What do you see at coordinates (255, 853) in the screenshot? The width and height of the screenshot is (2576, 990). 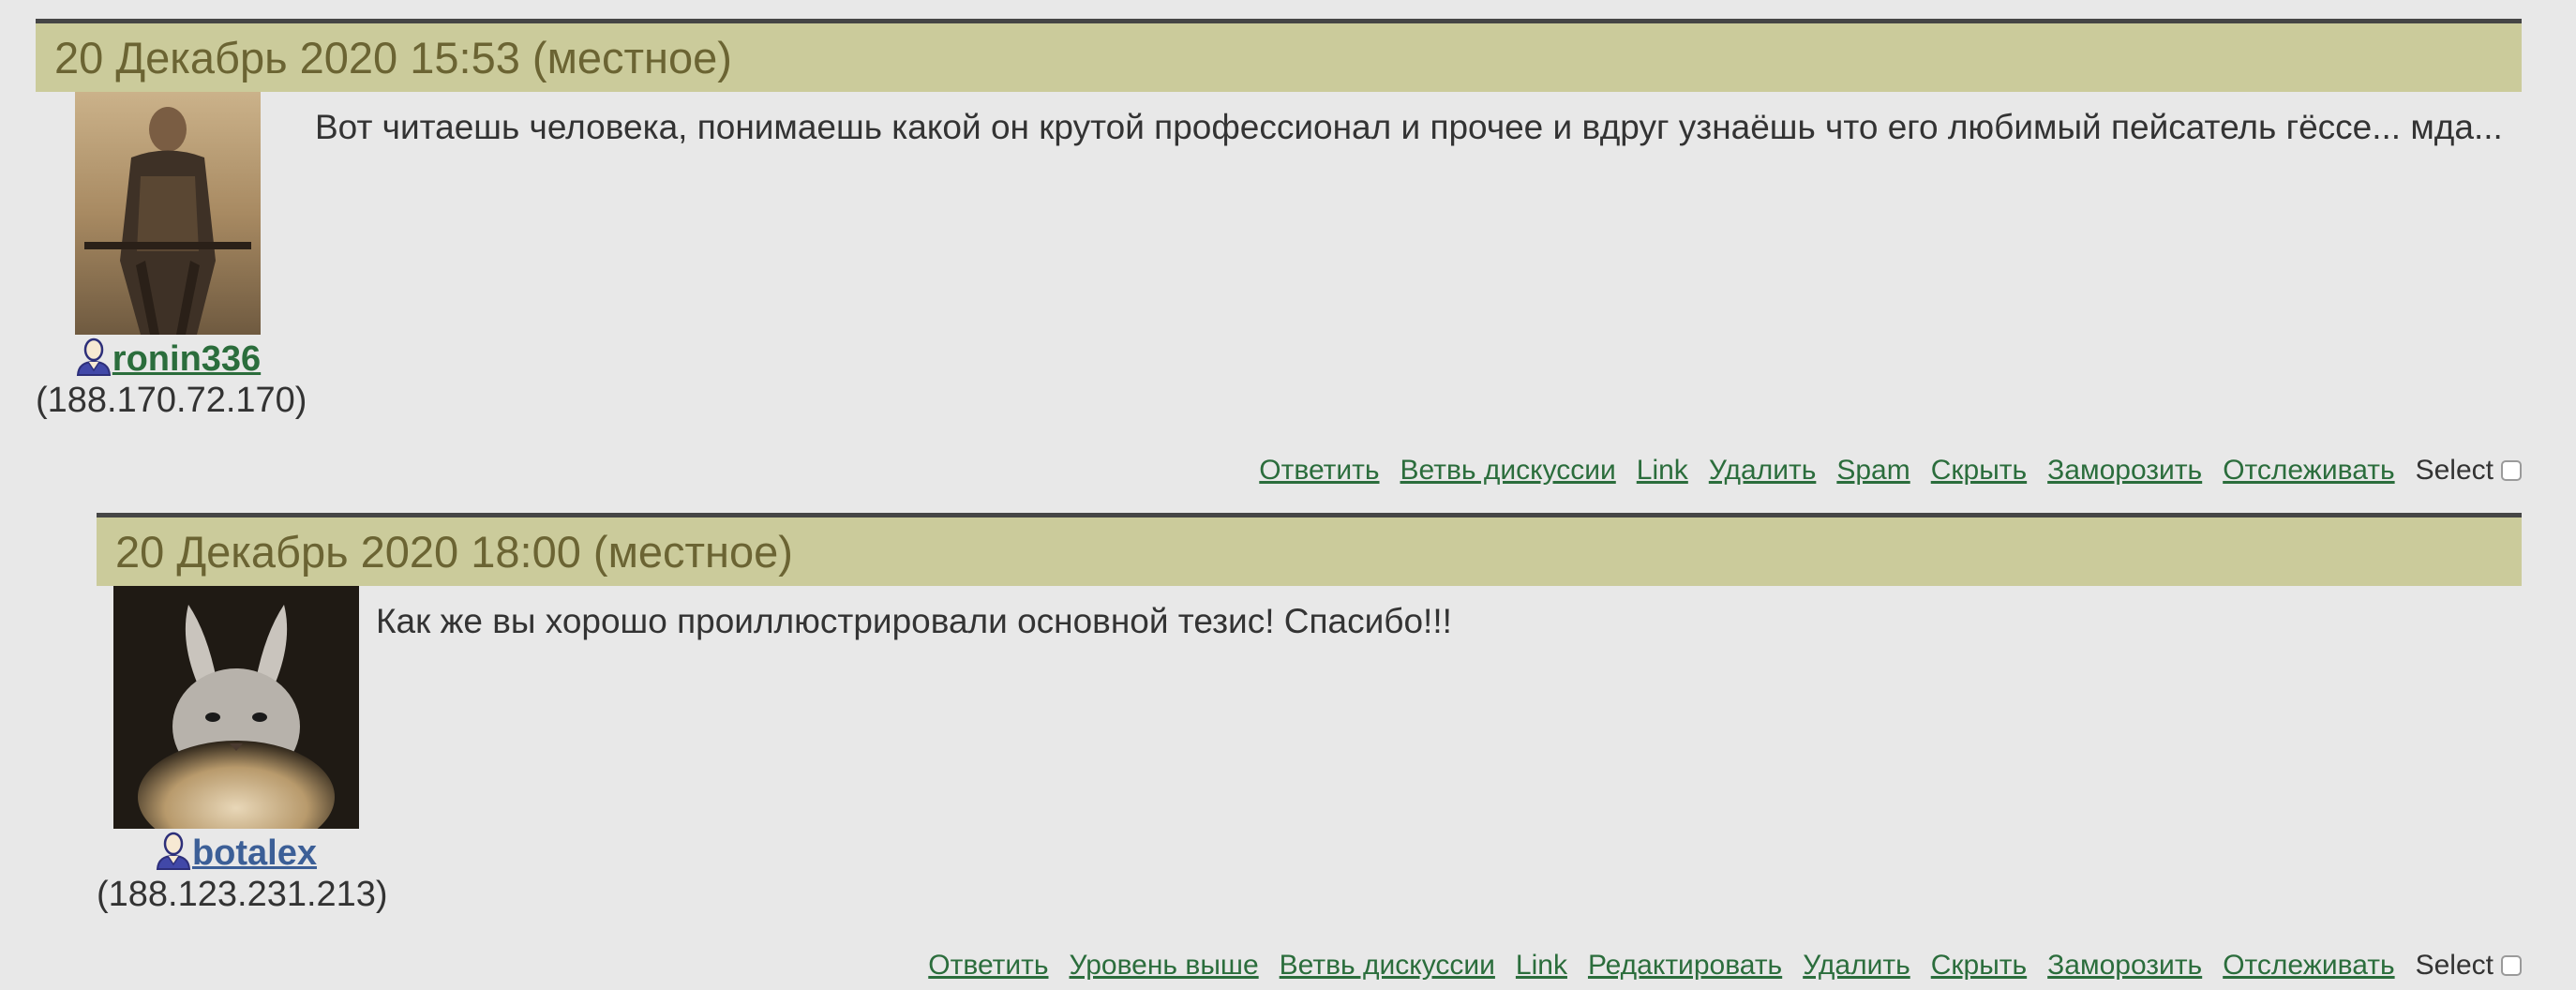 I see `username-link: botalex` at bounding box center [255, 853].